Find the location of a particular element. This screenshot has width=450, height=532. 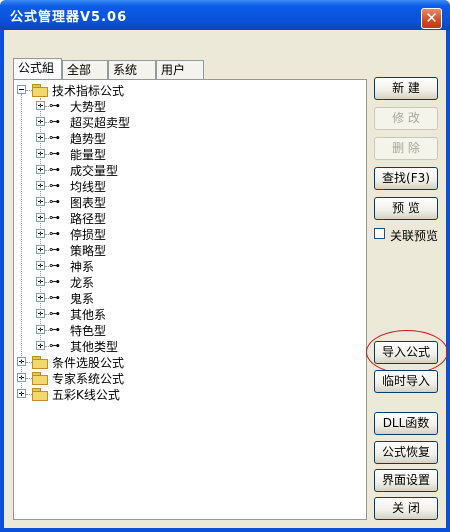

tree-item-label: 图表型 is located at coordinates (88, 203).